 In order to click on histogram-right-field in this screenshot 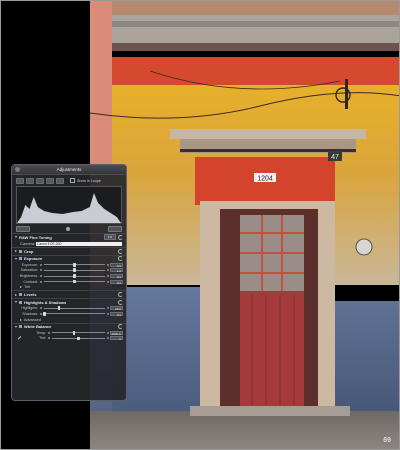, I will do `click(115, 229)`.